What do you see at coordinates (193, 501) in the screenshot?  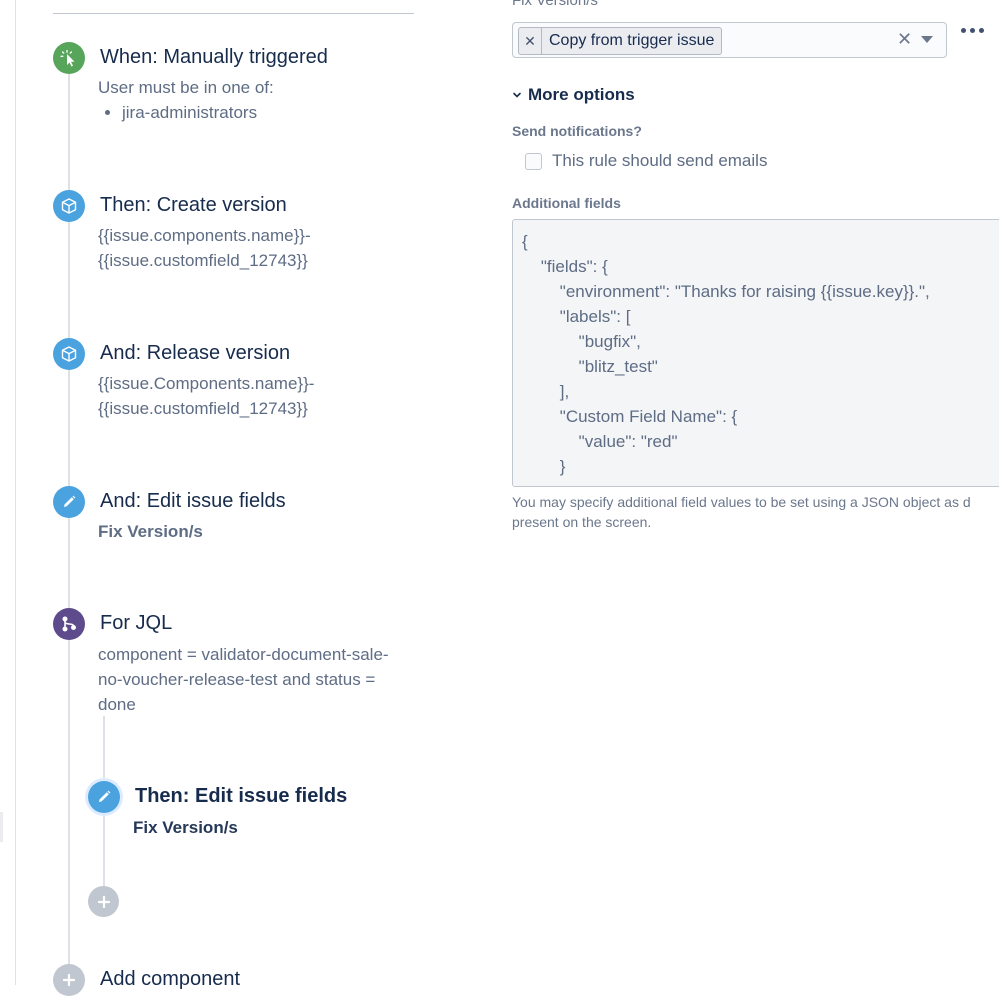 I see `action-title: And: Edit issue fields` at bounding box center [193, 501].